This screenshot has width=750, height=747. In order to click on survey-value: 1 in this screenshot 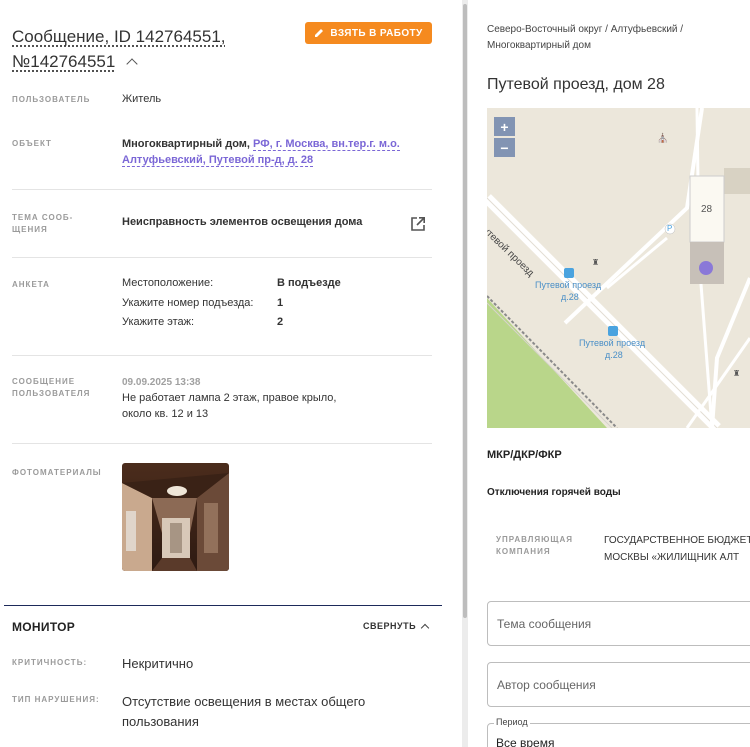, I will do `click(280, 303)`.